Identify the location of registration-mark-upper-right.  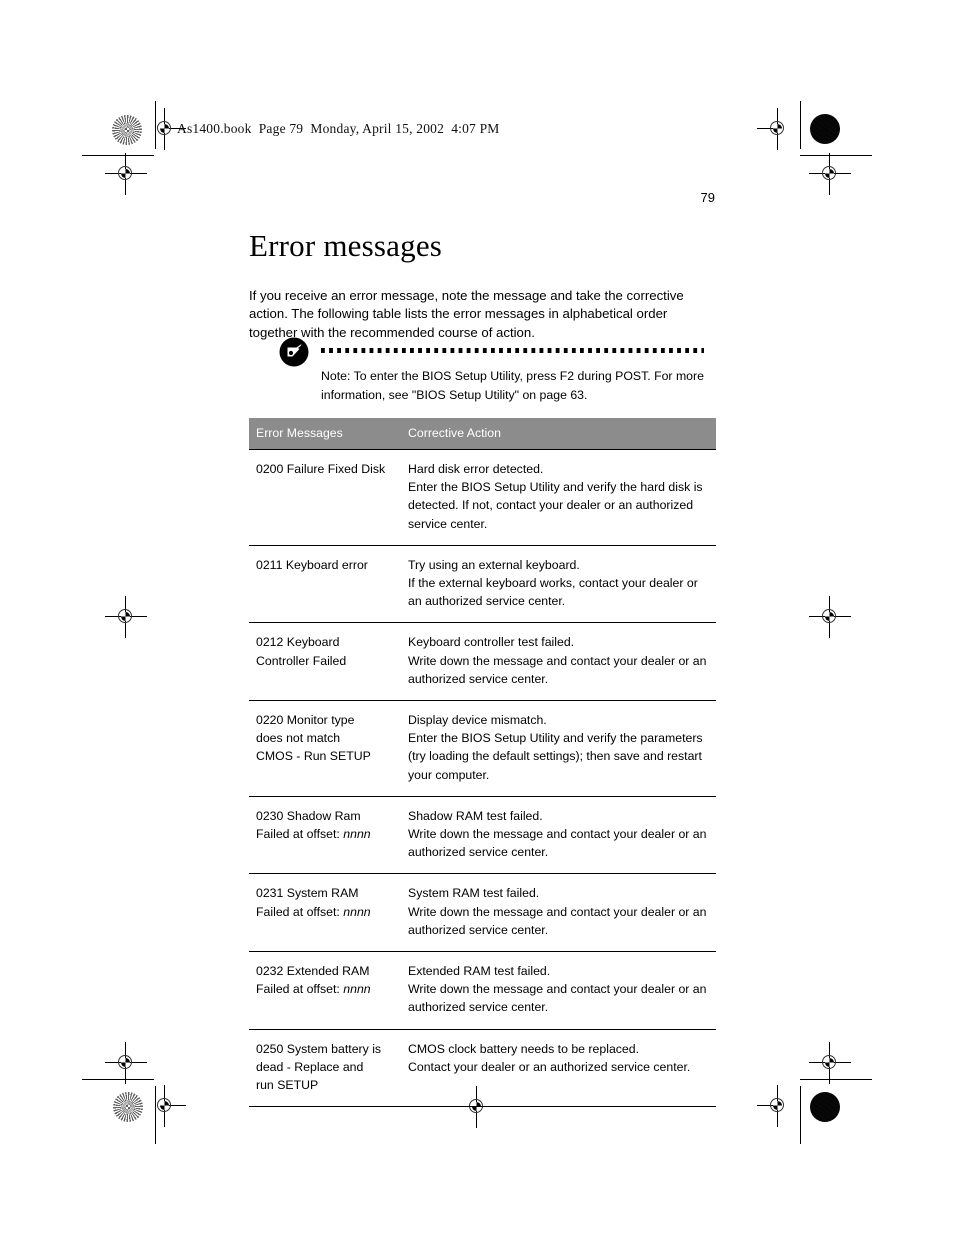
(830, 174).